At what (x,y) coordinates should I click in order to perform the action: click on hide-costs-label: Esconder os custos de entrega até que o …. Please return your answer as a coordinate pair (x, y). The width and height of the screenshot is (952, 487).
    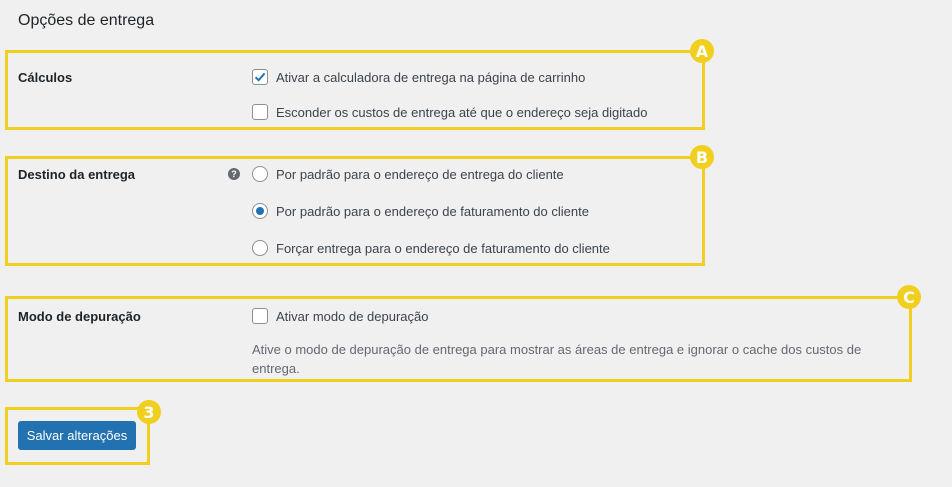
    Looking at the image, I should click on (462, 112).